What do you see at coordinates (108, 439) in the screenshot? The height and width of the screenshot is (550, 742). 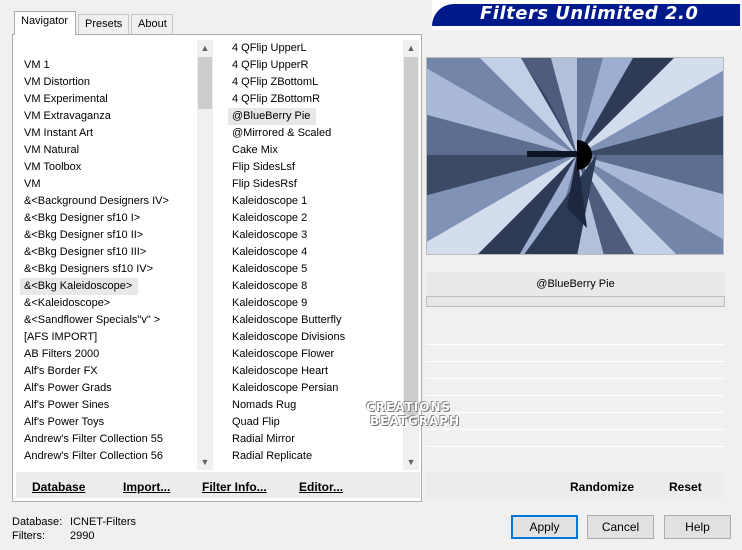 I see `category-list-item: Andrew's Filter Collection 55` at bounding box center [108, 439].